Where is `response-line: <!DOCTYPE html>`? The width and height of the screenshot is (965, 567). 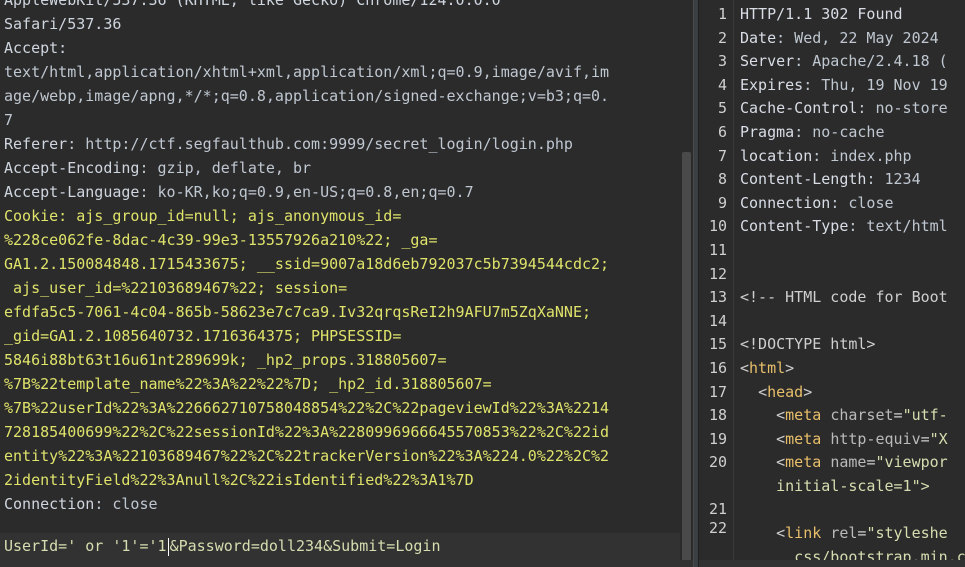
response-line: <!DOCTYPE html> is located at coordinates (852, 345).